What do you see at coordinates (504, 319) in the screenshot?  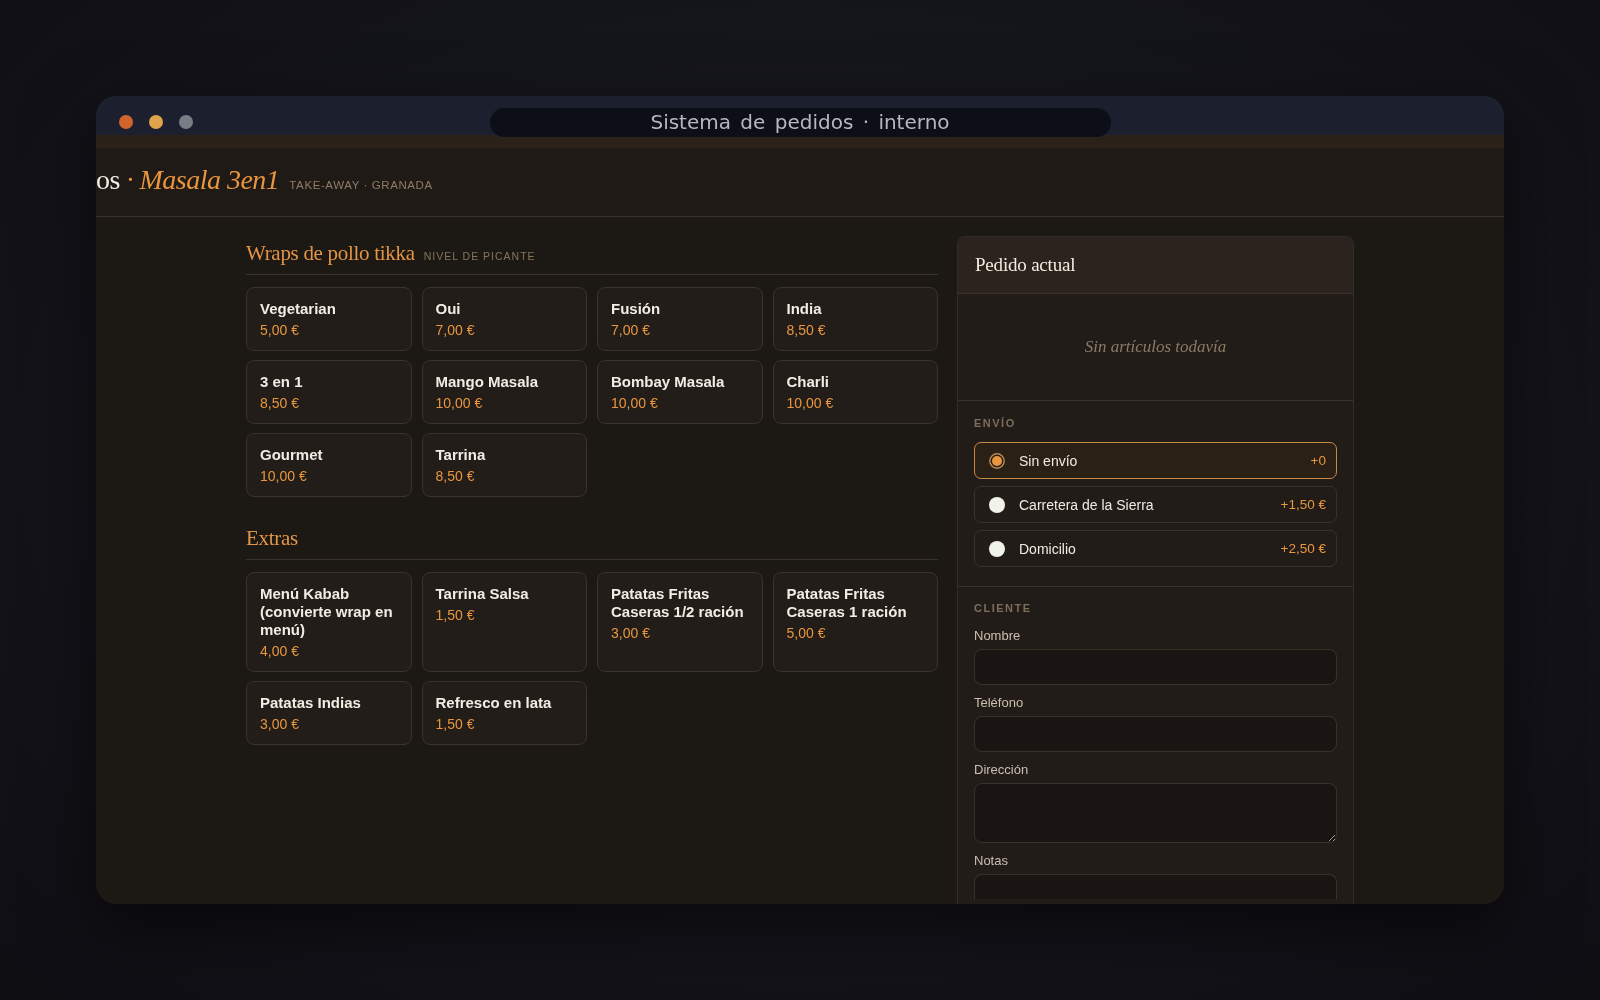 I see `menu-item: Oui 7,00 €` at bounding box center [504, 319].